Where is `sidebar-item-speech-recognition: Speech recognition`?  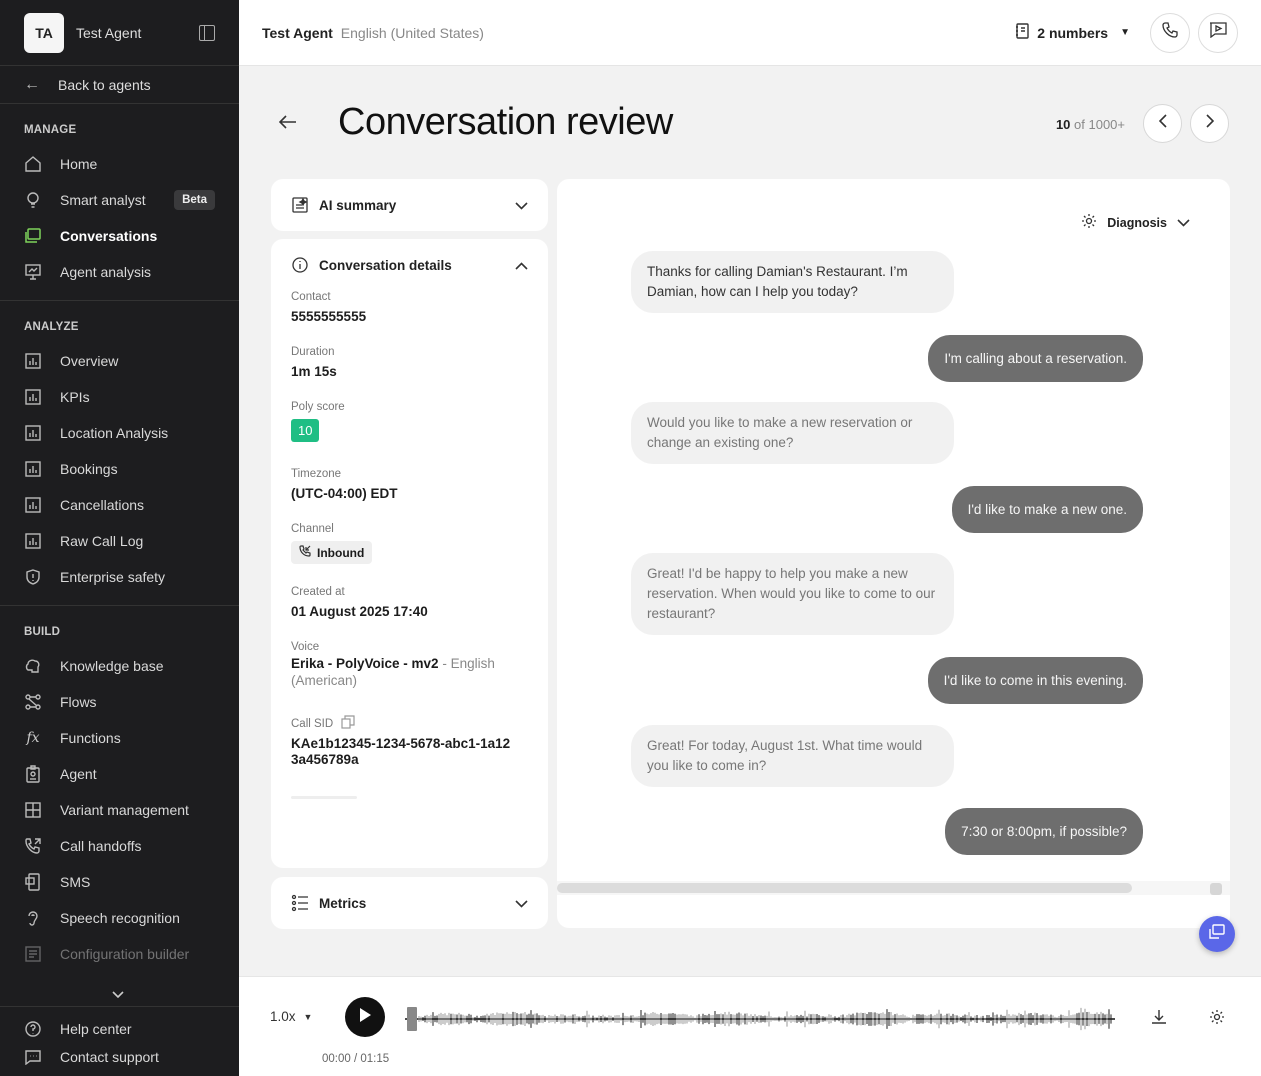 sidebar-item-speech-recognition: Speech recognition is located at coordinates (119, 918).